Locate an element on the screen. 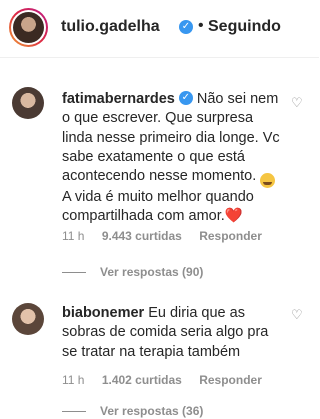 The width and height of the screenshot is (320, 419). avatar is located at coordinates (28, 27).